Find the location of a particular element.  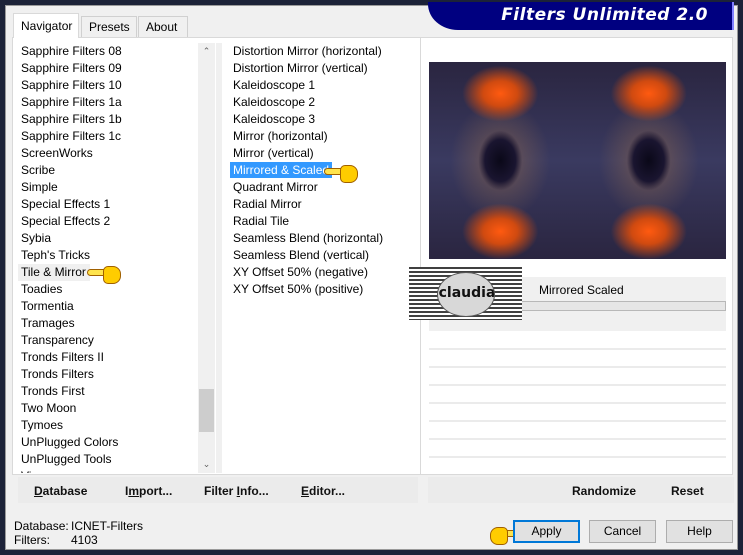

filter-item: Radial Tile is located at coordinates (325, 221).